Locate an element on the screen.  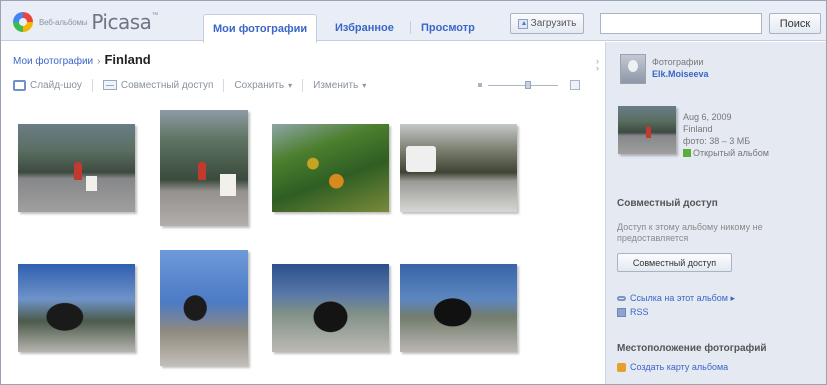
slideshow-icon is located at coordinates (19, 85).